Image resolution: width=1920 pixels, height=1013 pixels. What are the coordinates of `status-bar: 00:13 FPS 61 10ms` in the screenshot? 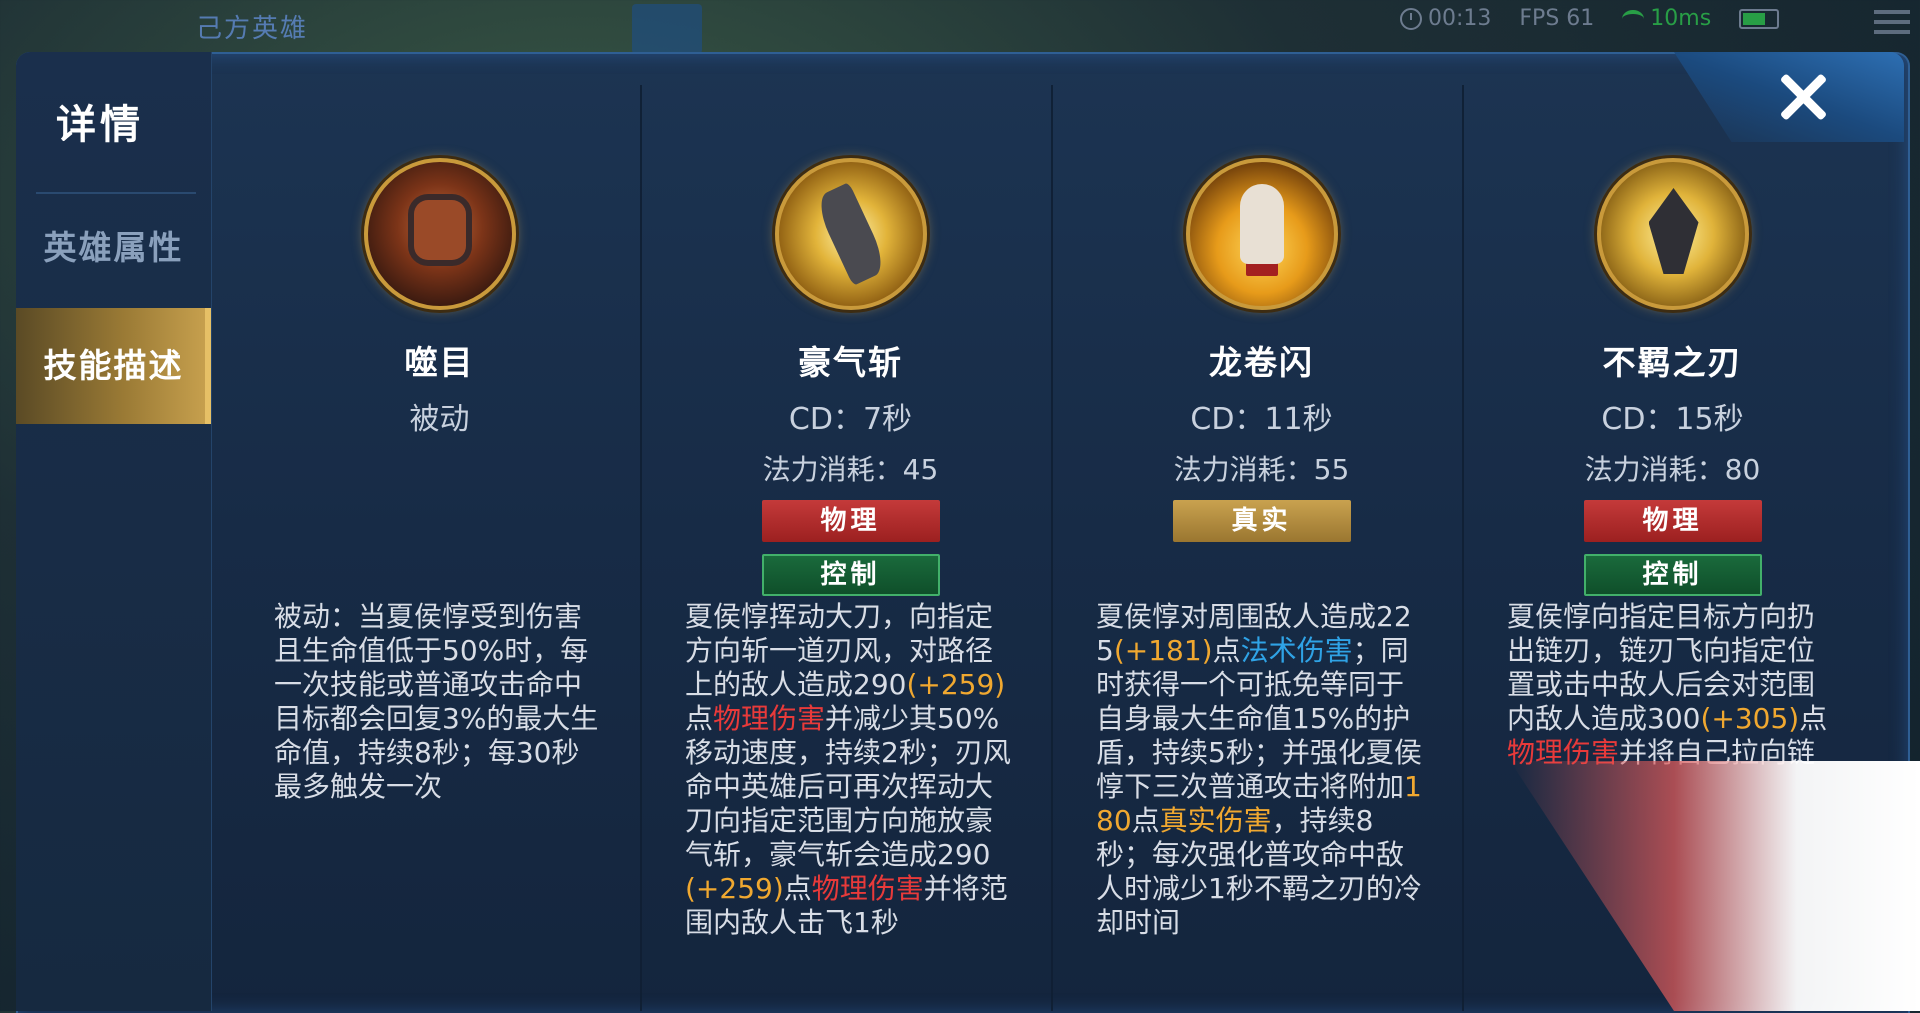 It's located at (1590, 18).